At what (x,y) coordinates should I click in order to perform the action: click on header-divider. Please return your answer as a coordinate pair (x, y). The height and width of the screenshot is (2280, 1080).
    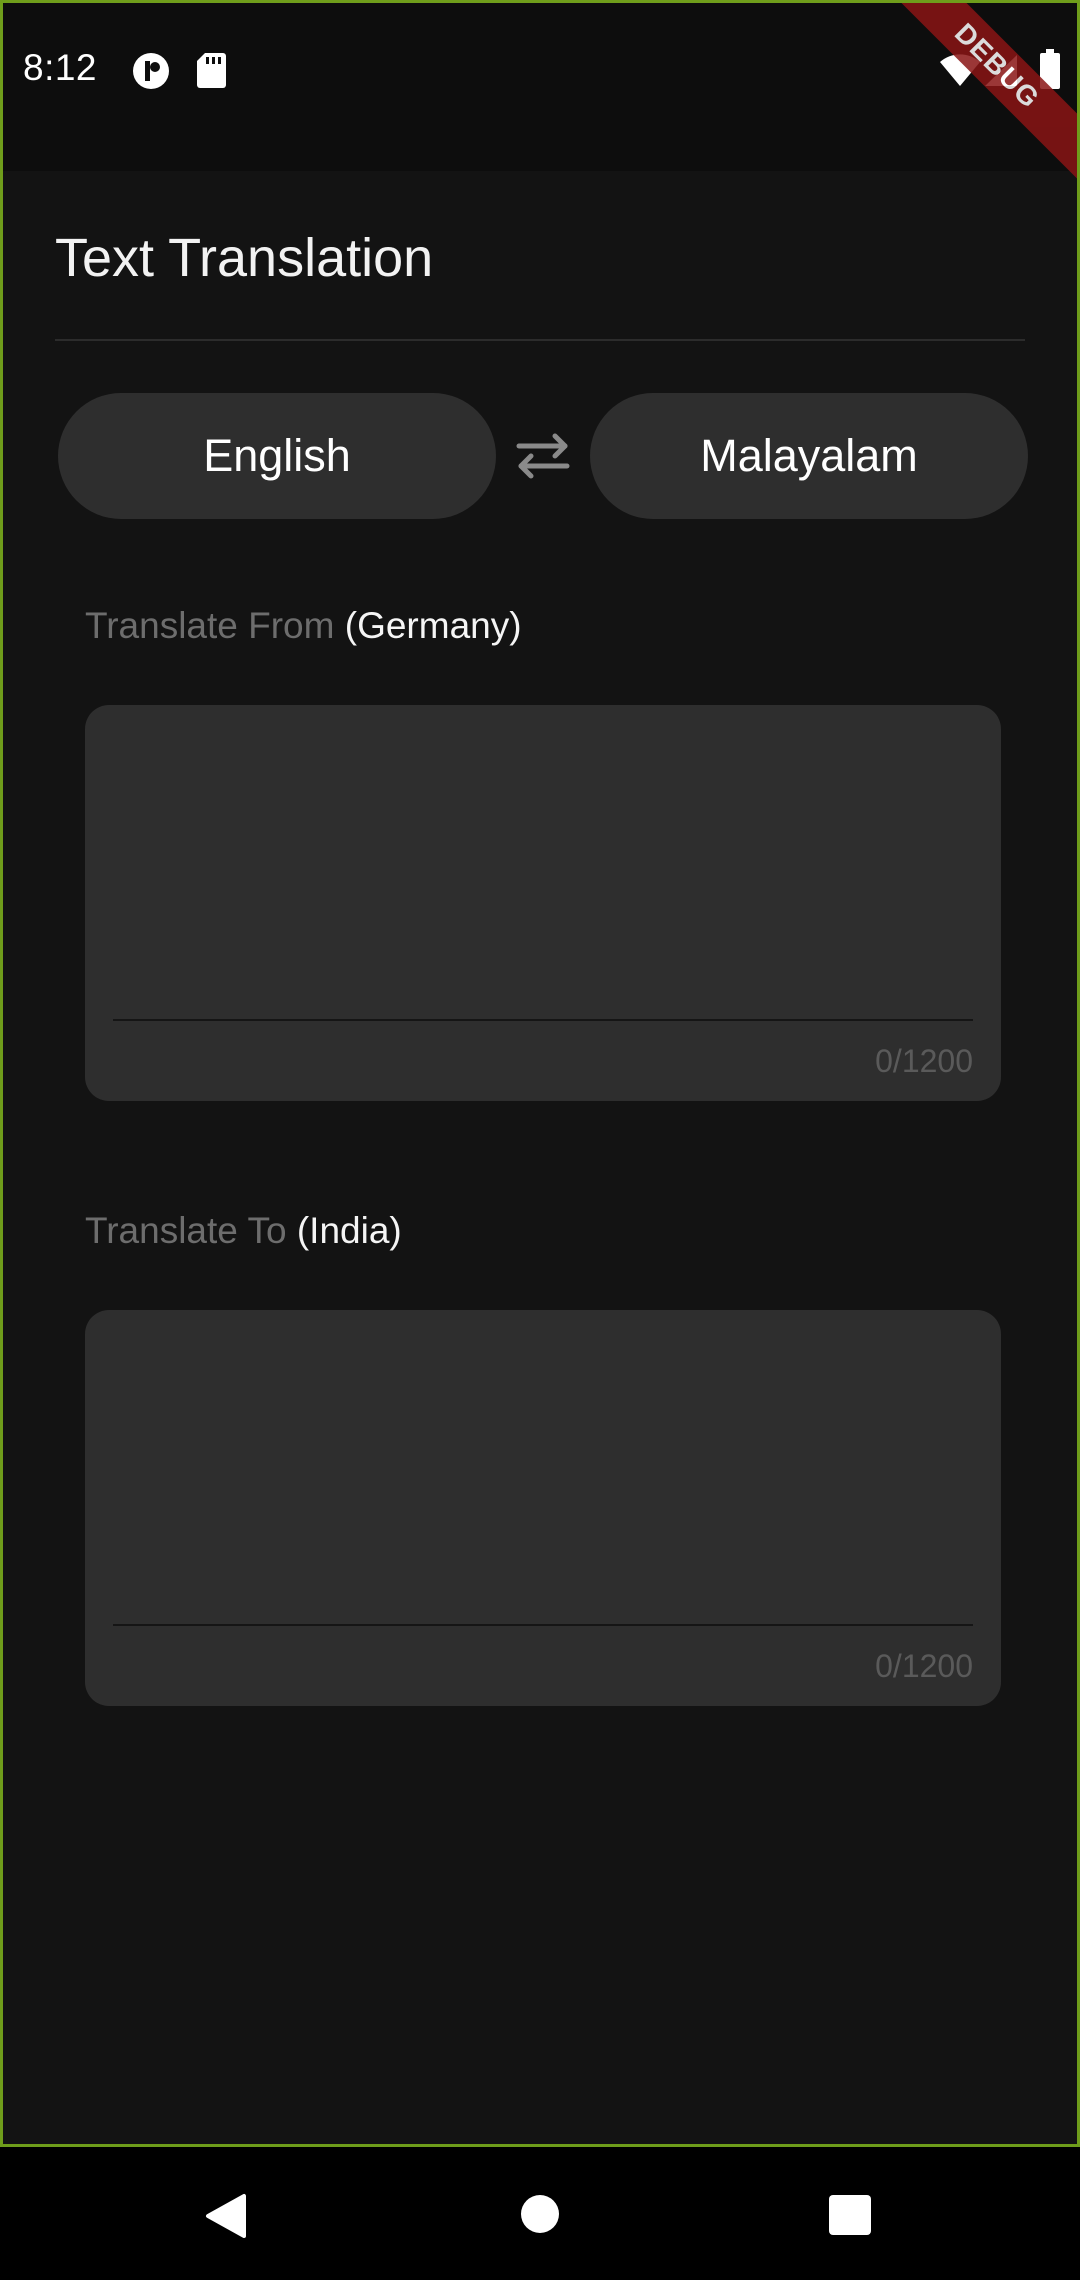
    Looking at the image, I should click on (540, 340).